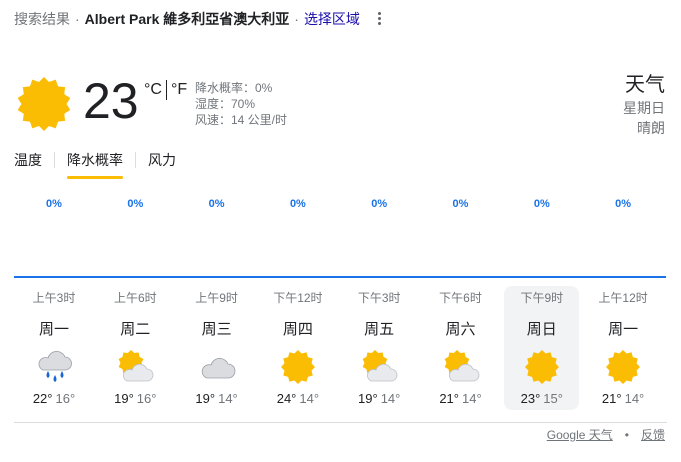 The image size is (681, 462). What do you see at coordinates (54, 399) in the screenshot?
I see `forecast-temps: 22° 16°` at bounding box center [54, 399].